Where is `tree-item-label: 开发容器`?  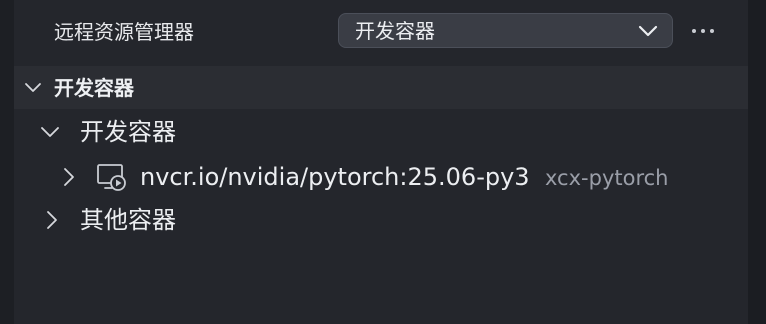 tree-item-label: 开发容器 is located at coordinates (128, 132).